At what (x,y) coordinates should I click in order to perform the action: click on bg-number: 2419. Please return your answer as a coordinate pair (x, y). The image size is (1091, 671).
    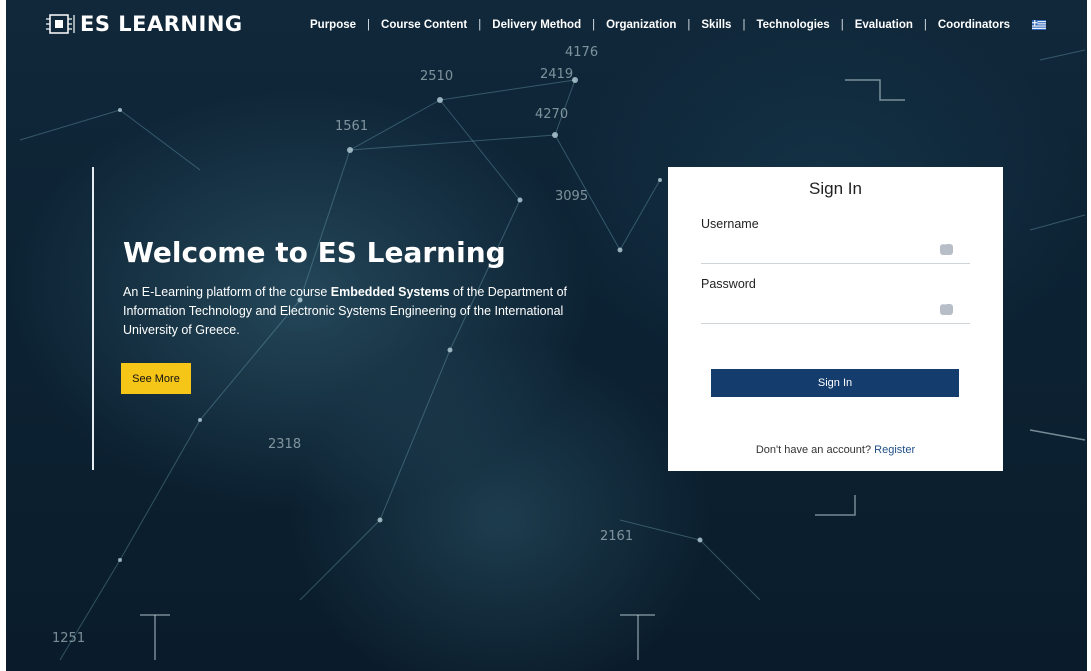
    Looking at the image, I should click on (556, 74).